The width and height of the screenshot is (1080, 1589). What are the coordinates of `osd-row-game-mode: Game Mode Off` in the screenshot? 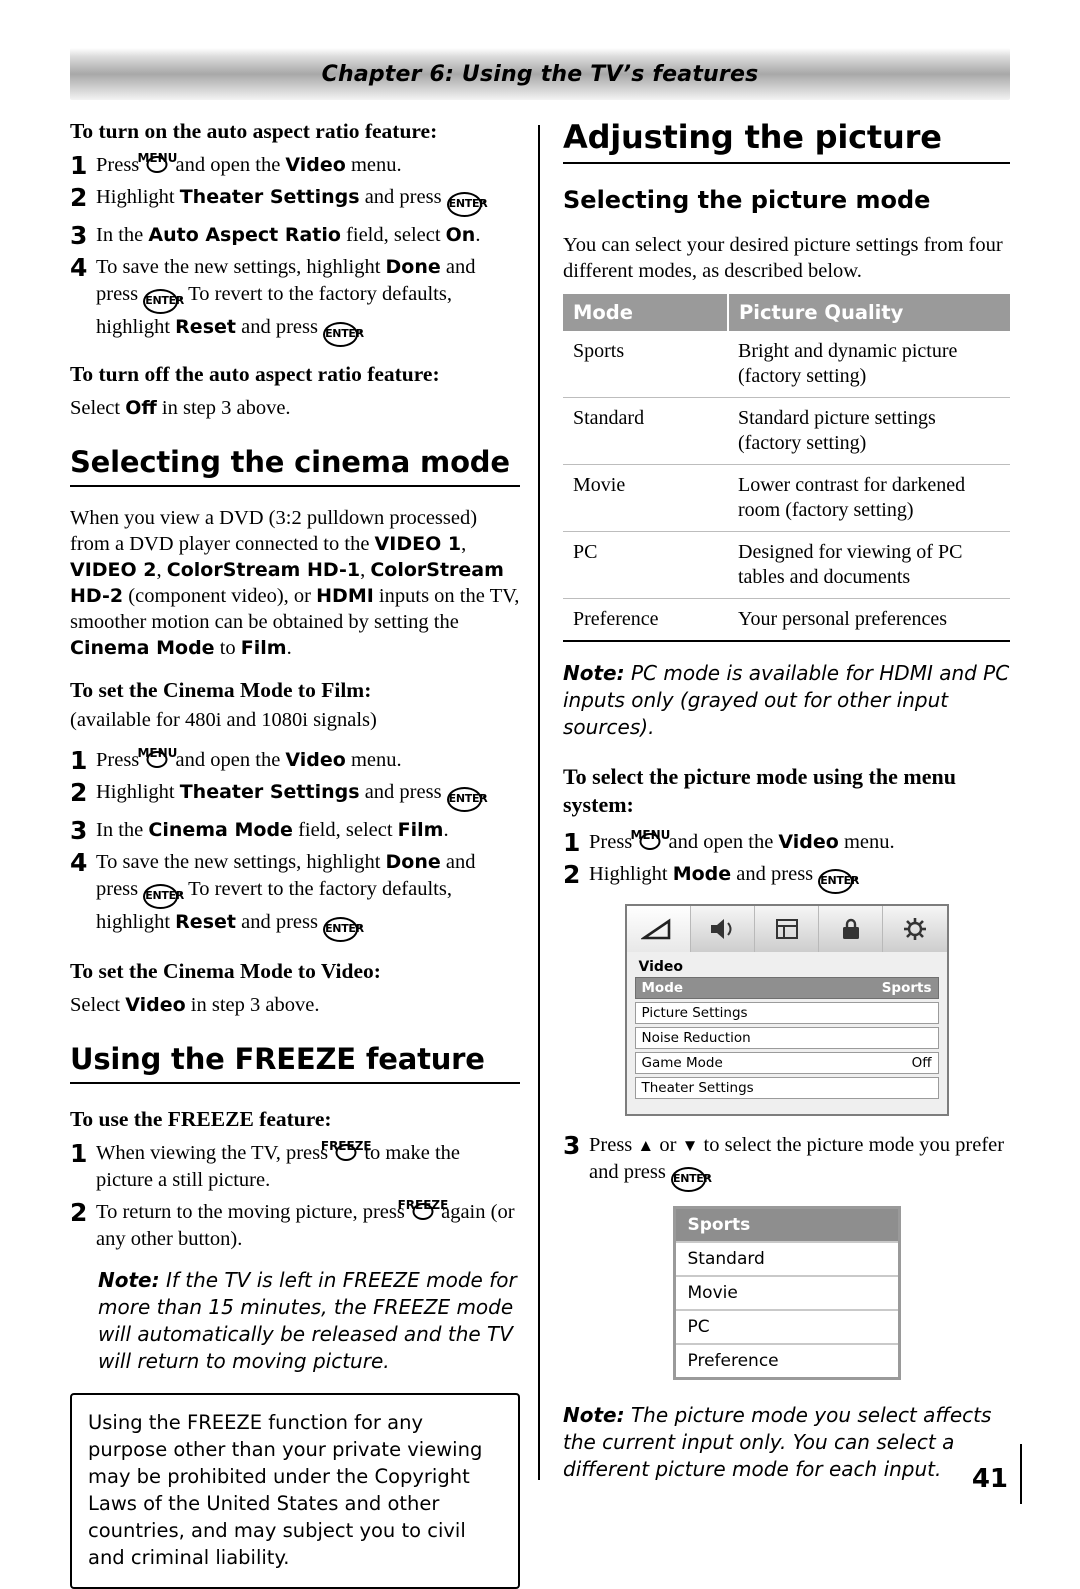 It's located at (786, 1063).